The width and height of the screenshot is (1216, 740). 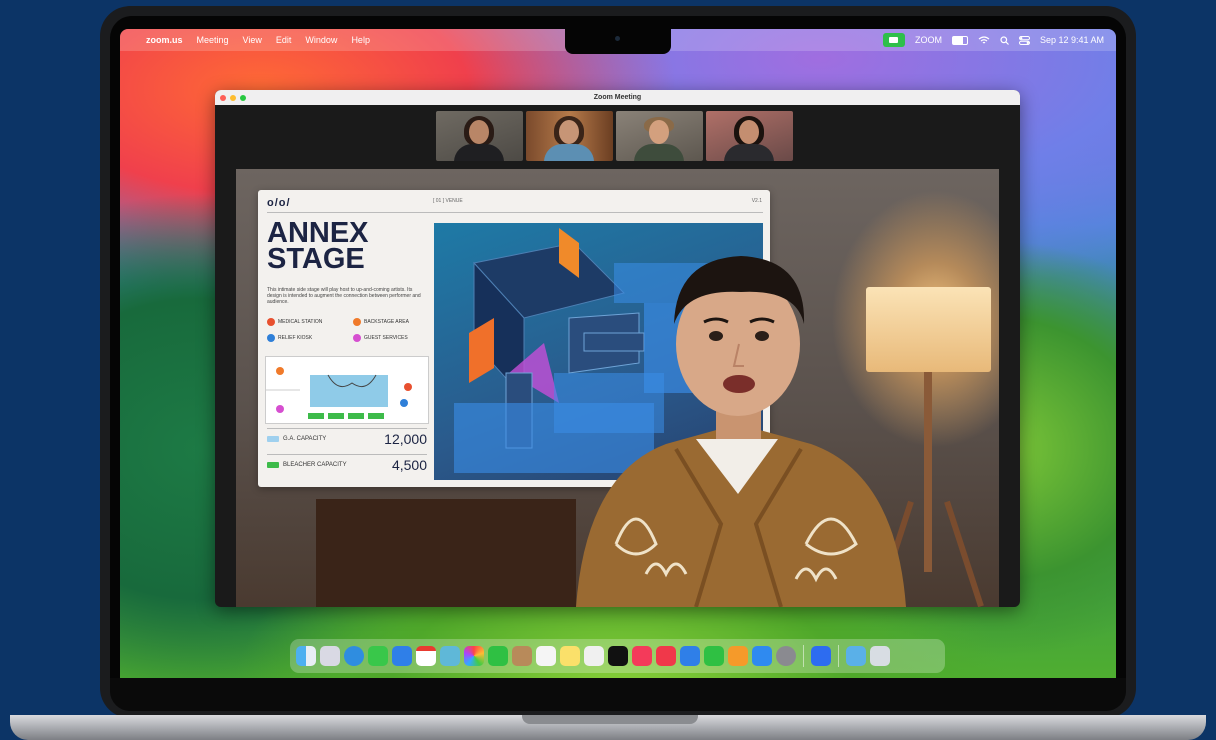 I want to click on music-icon, so click(x=642, y=656).